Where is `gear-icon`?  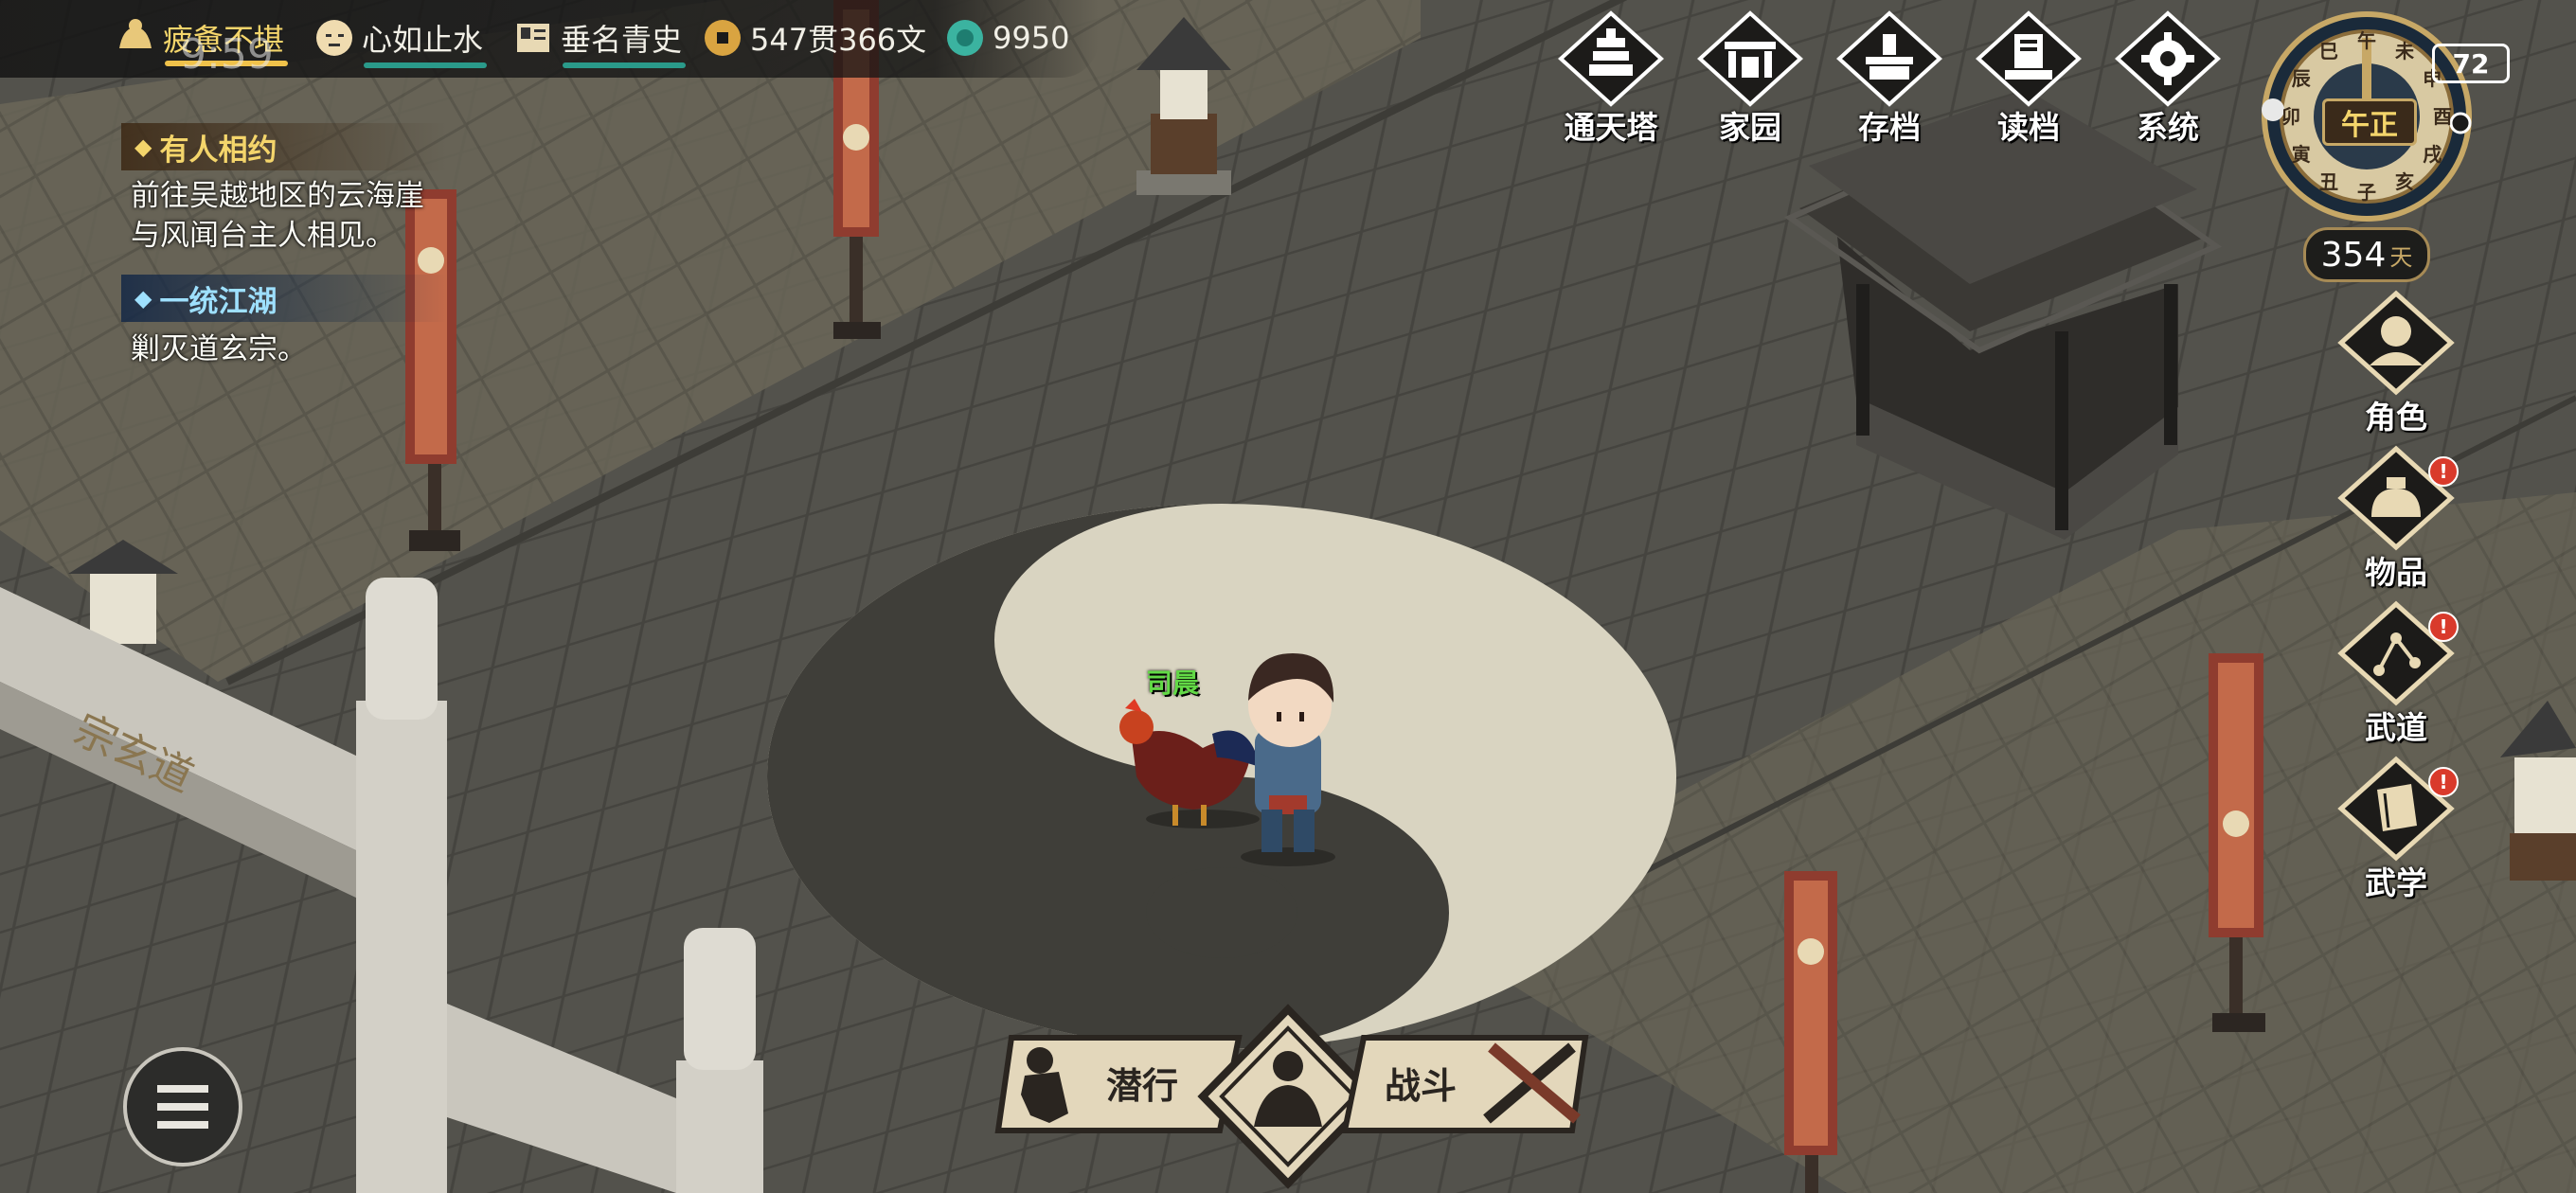
gear-icon is located at coordinates (2168, 58).